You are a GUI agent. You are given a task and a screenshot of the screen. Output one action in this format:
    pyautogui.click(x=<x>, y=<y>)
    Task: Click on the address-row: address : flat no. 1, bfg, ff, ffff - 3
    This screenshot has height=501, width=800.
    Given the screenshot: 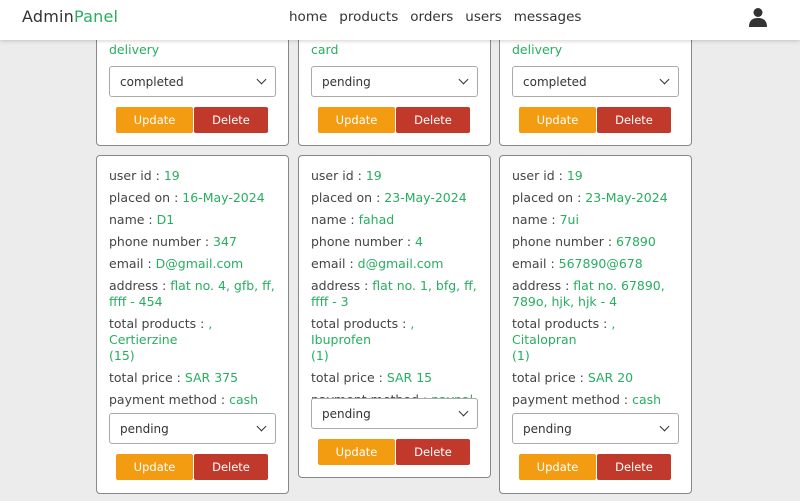 What is the action you would take?
    pyautogui.click(x=394, y=294)
    